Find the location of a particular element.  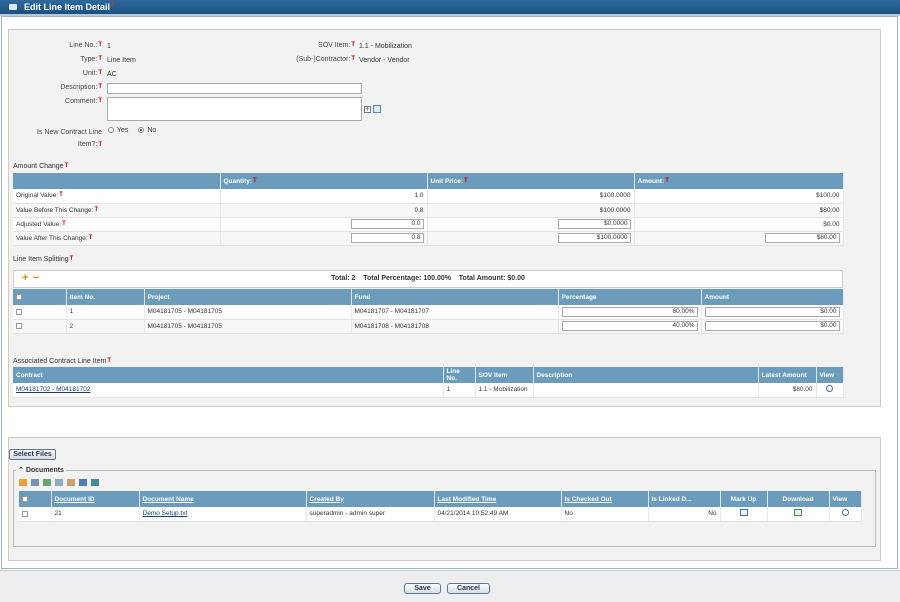

comment-textarea is located at coordinates (234, 109).